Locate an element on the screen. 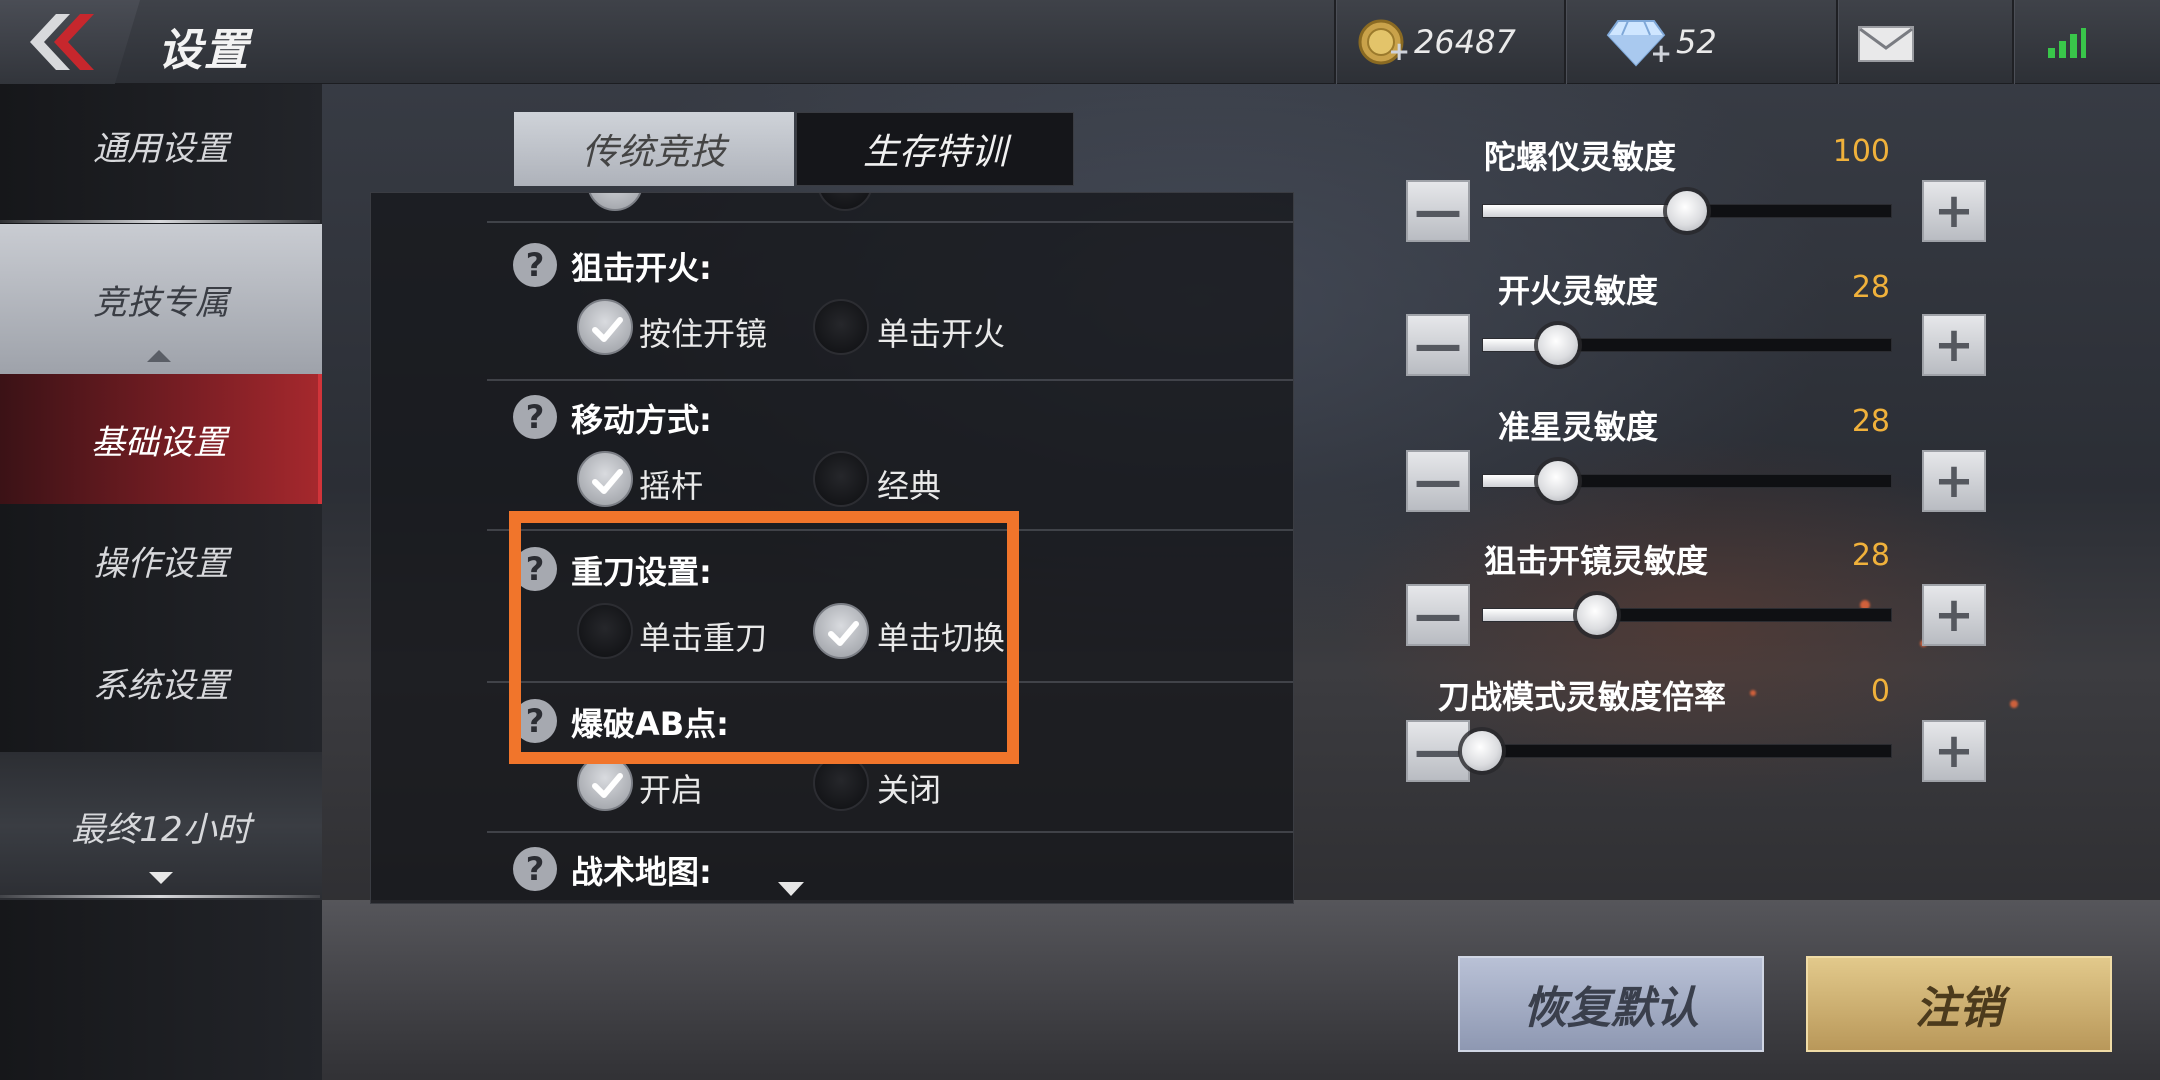  slider-value: 100 is located at coordinates (1861, 151).